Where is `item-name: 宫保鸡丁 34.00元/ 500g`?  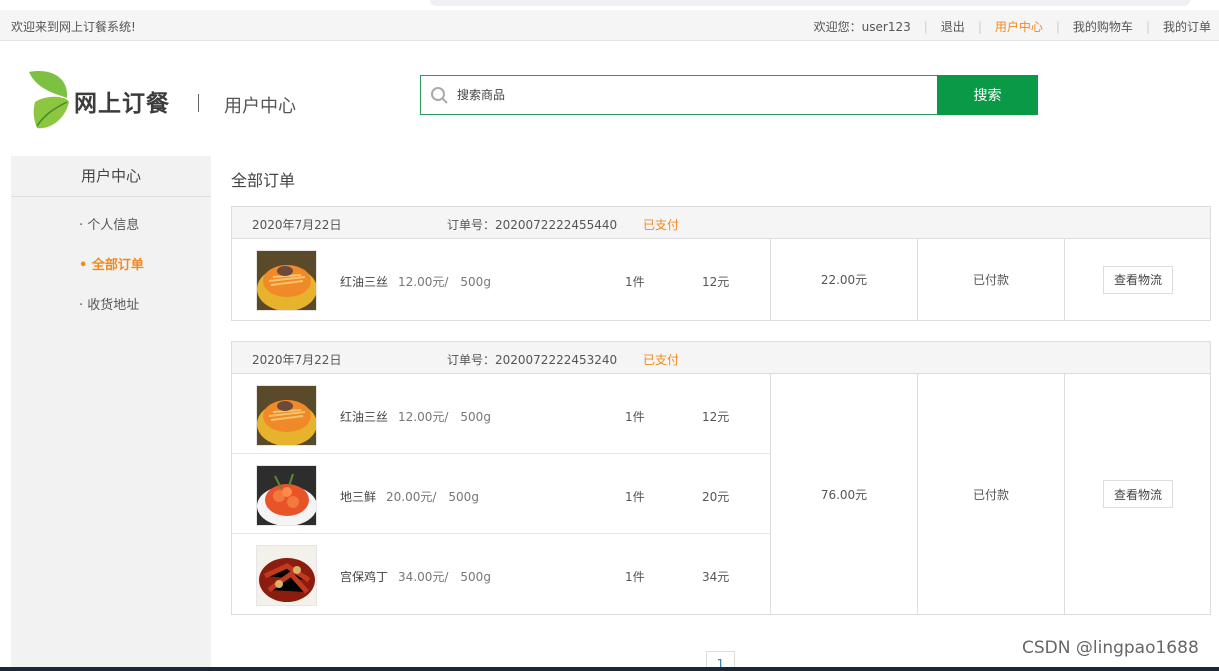 item-name: 宫保鸡丁 34.00元/ 500g is located at coordinates (415, 576).